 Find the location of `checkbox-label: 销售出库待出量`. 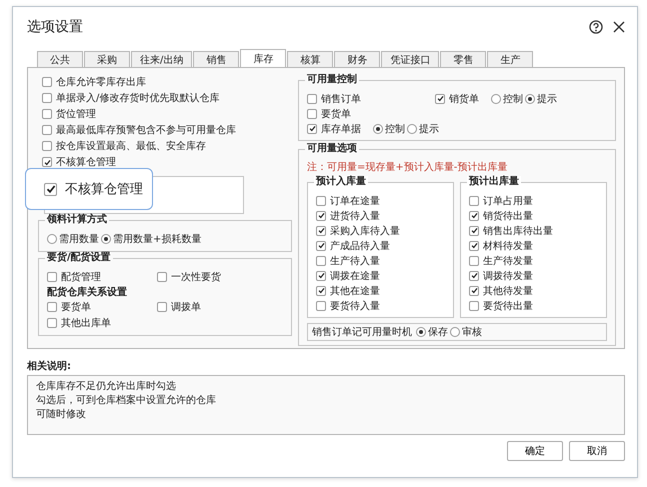

checkbox-label: 销售出库待出量 is located at coordinates (518, 231).